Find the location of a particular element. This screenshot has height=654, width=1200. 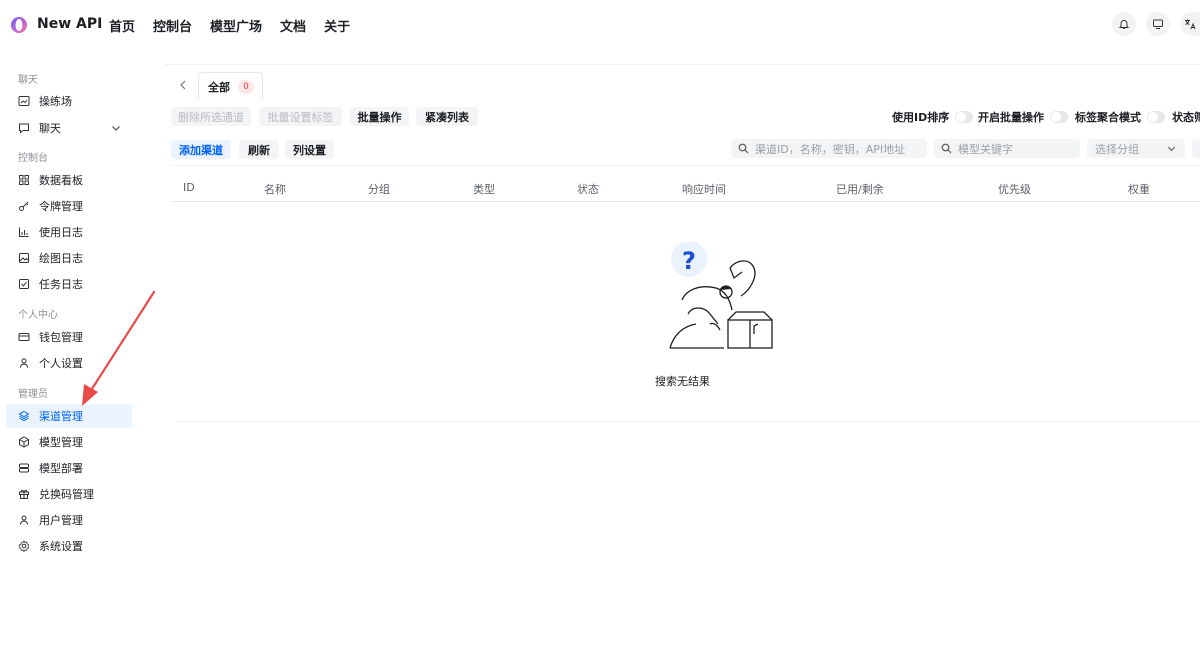

checkbox-icon is located at coordinates (24, 284).